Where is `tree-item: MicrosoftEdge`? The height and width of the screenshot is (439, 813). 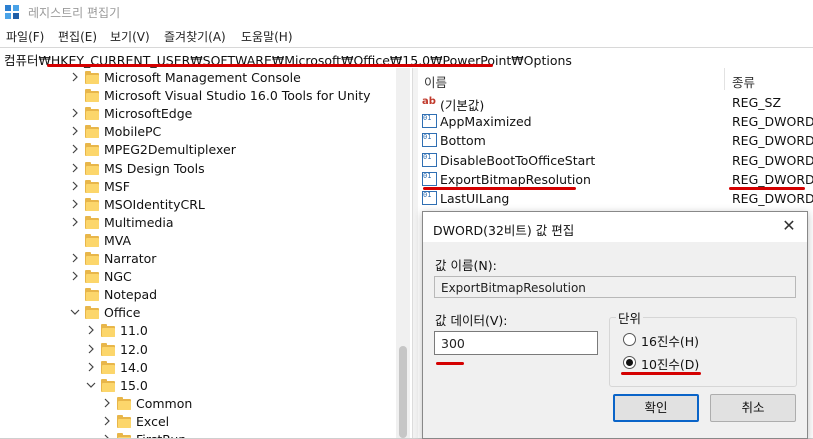 tree-item: MicrosoftEdge is located at coordinates (197, 114).